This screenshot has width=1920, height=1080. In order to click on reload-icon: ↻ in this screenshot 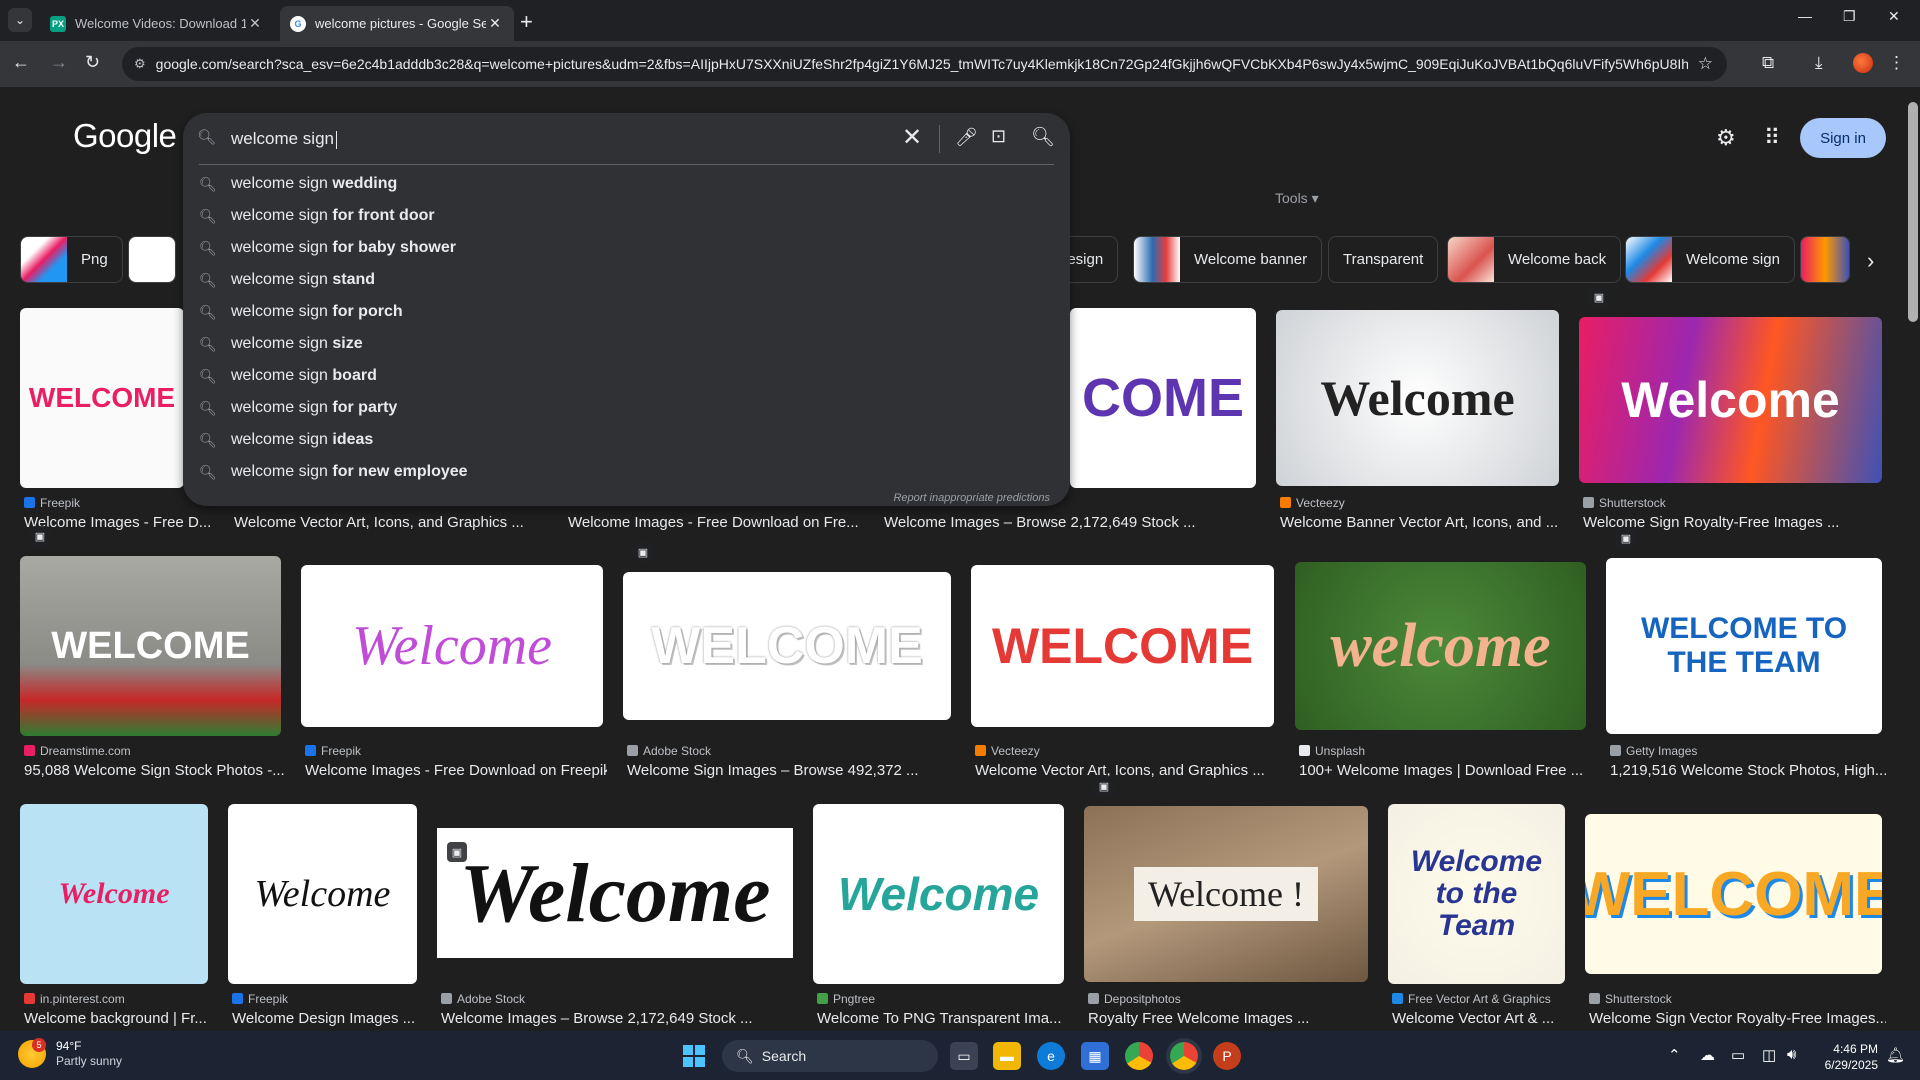, I will do `click(92, 62)`.